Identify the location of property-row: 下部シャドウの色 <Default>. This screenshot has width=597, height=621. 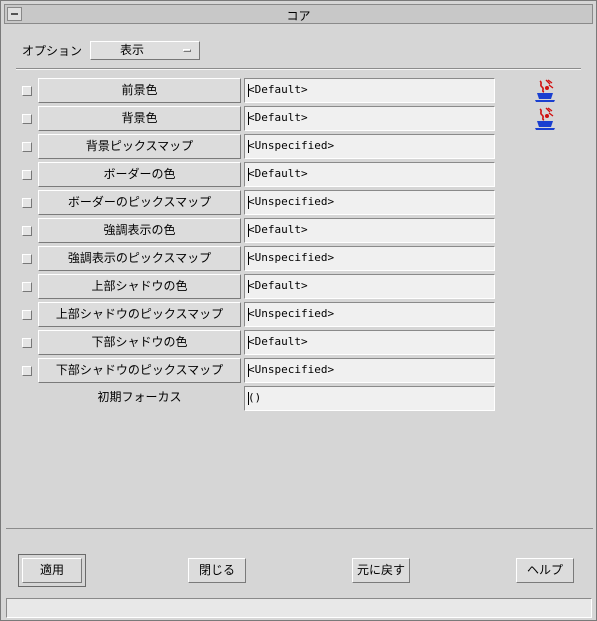
(299, 343).